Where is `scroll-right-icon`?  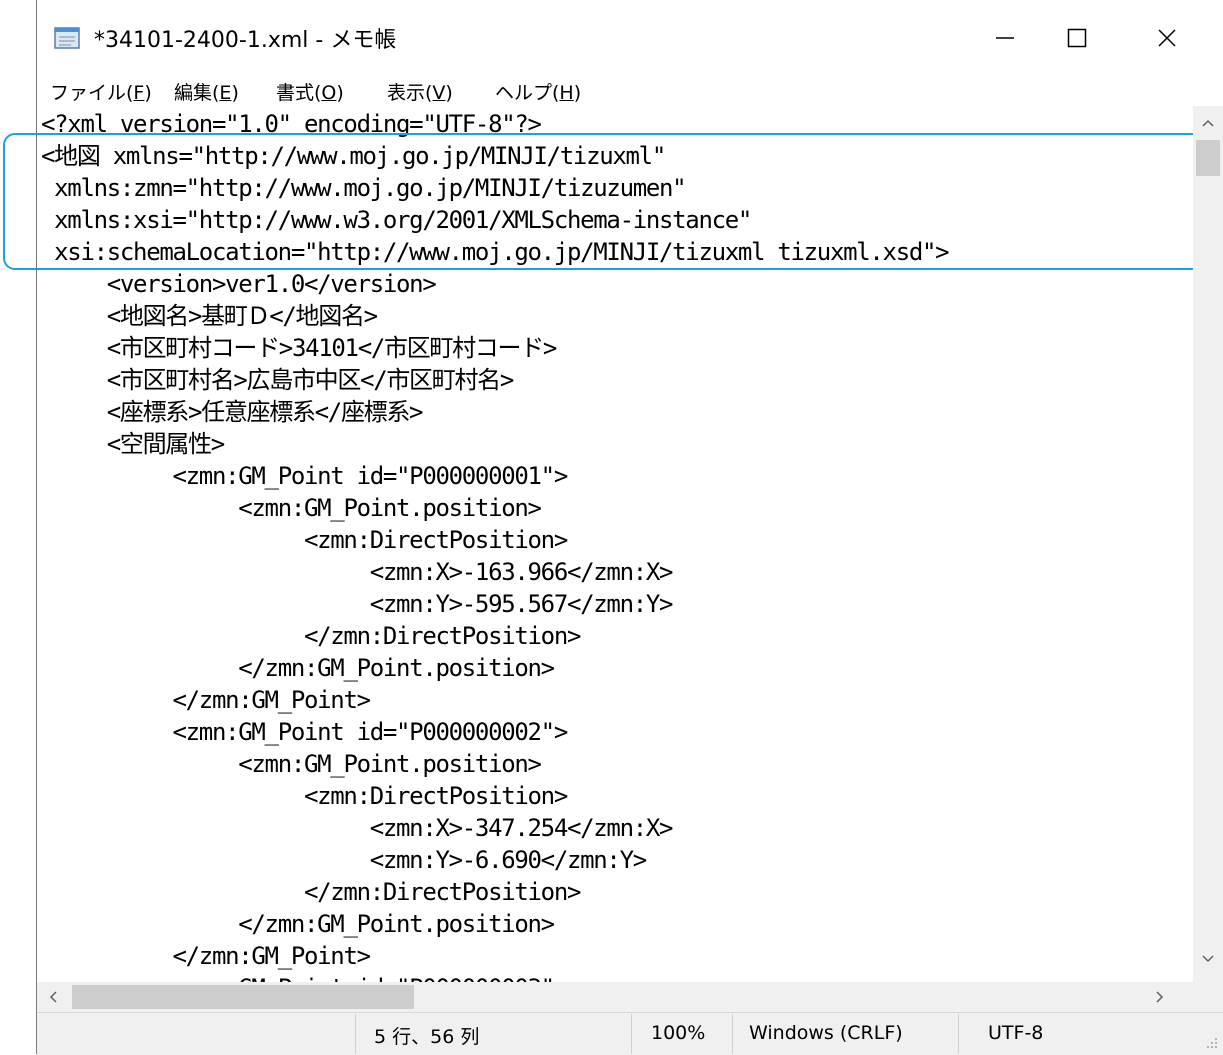
scroll-right-icon is located at coordinates (1160, 997).